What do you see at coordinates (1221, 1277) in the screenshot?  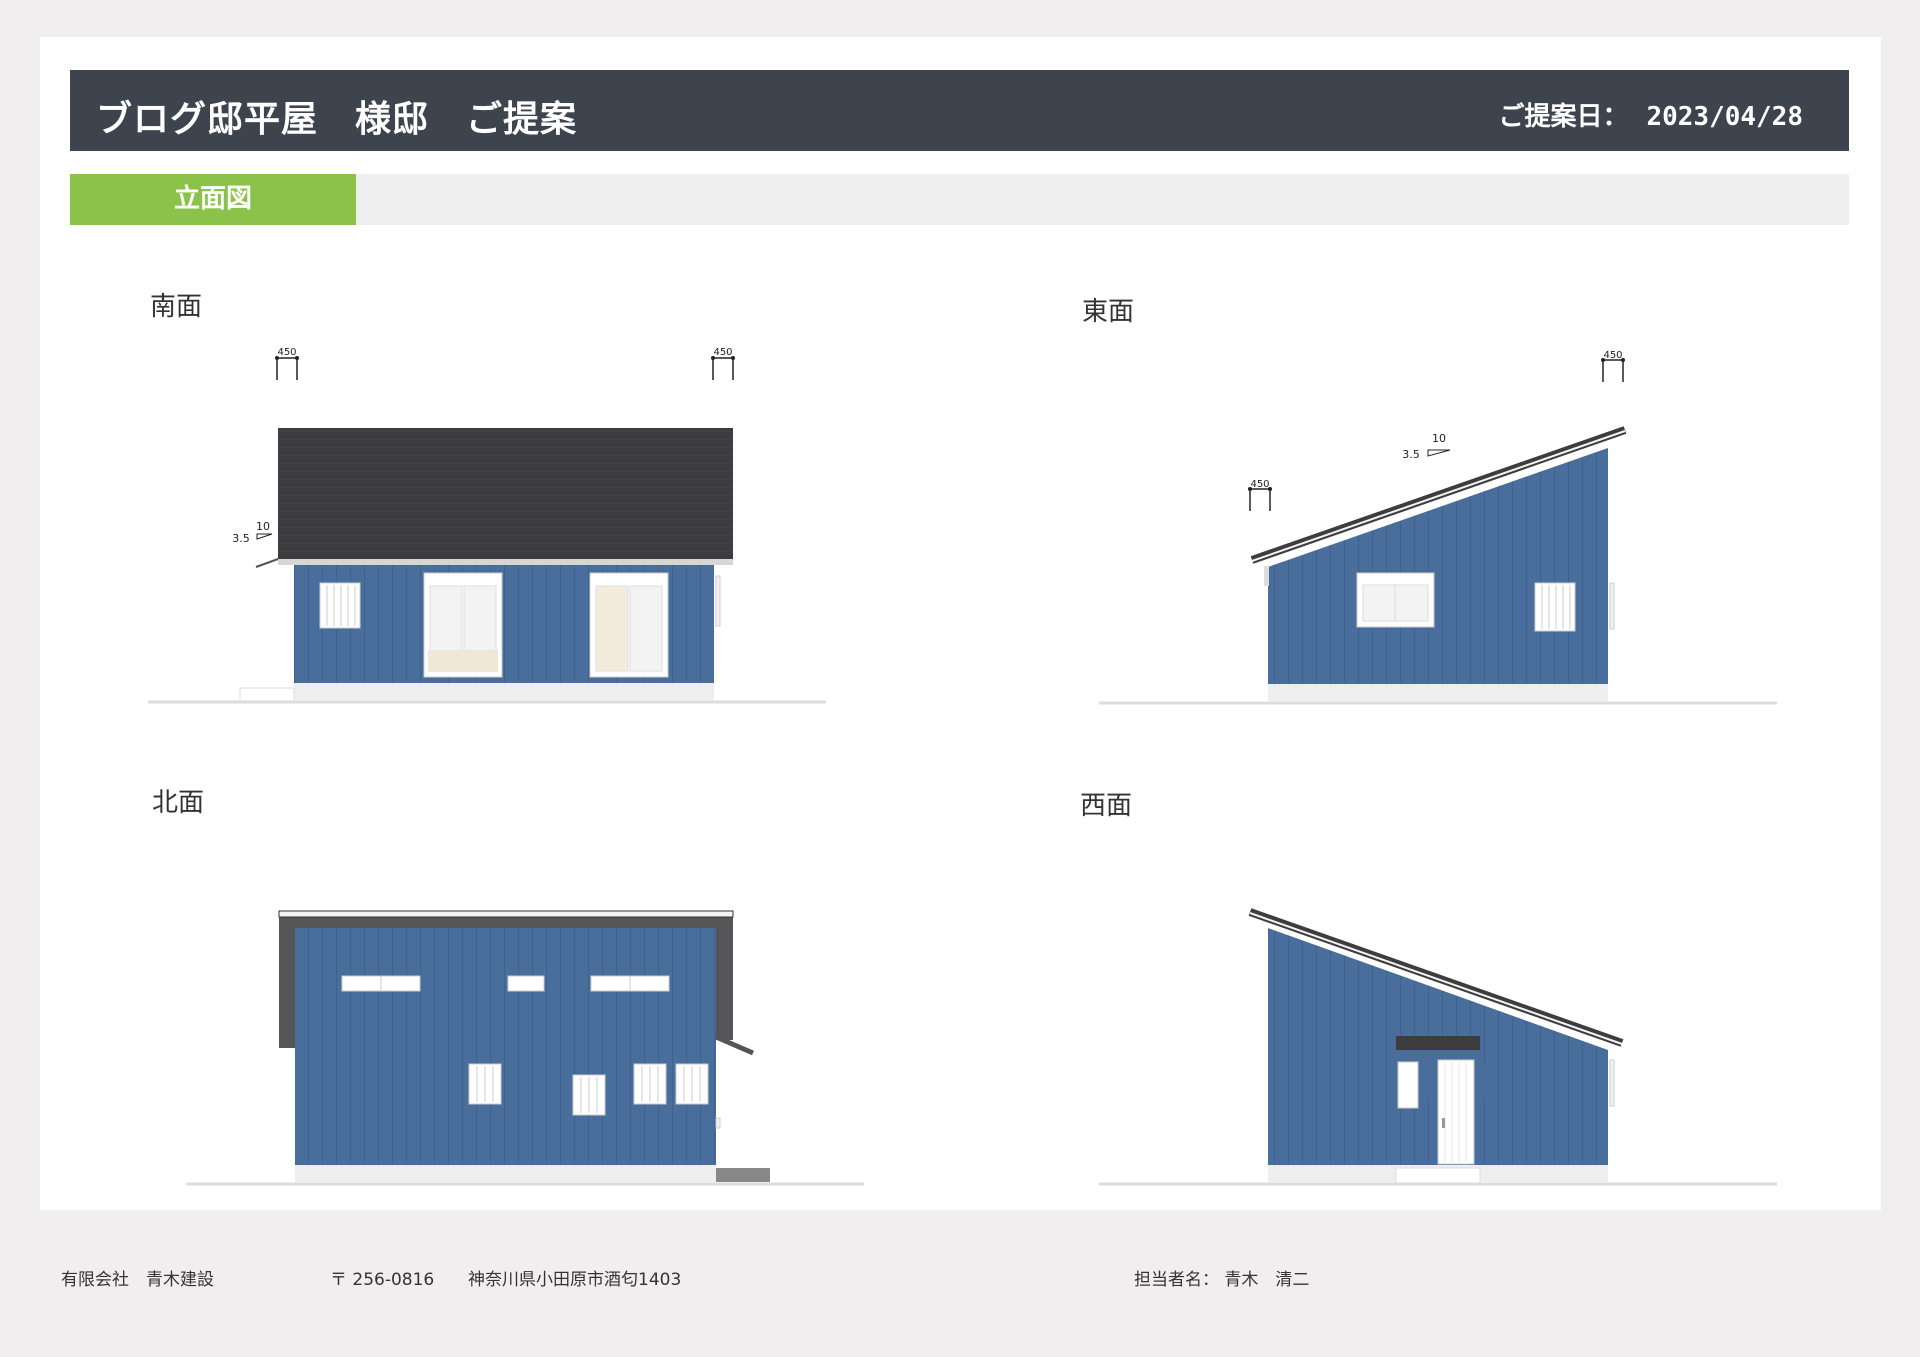 I see `footer-person: 担当者名： 青木 清二` at bounding box center [1221, 1277].